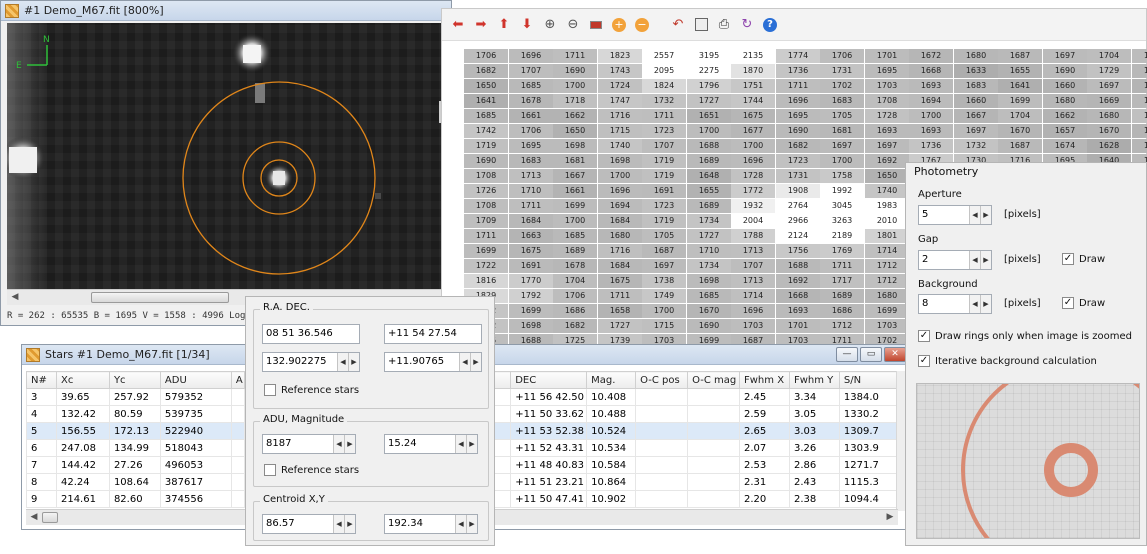 This screenshot has width=1147, height=554. Describe the element at coordinates (701, 25) in the screenshot. I see `frame-icon` at that location.